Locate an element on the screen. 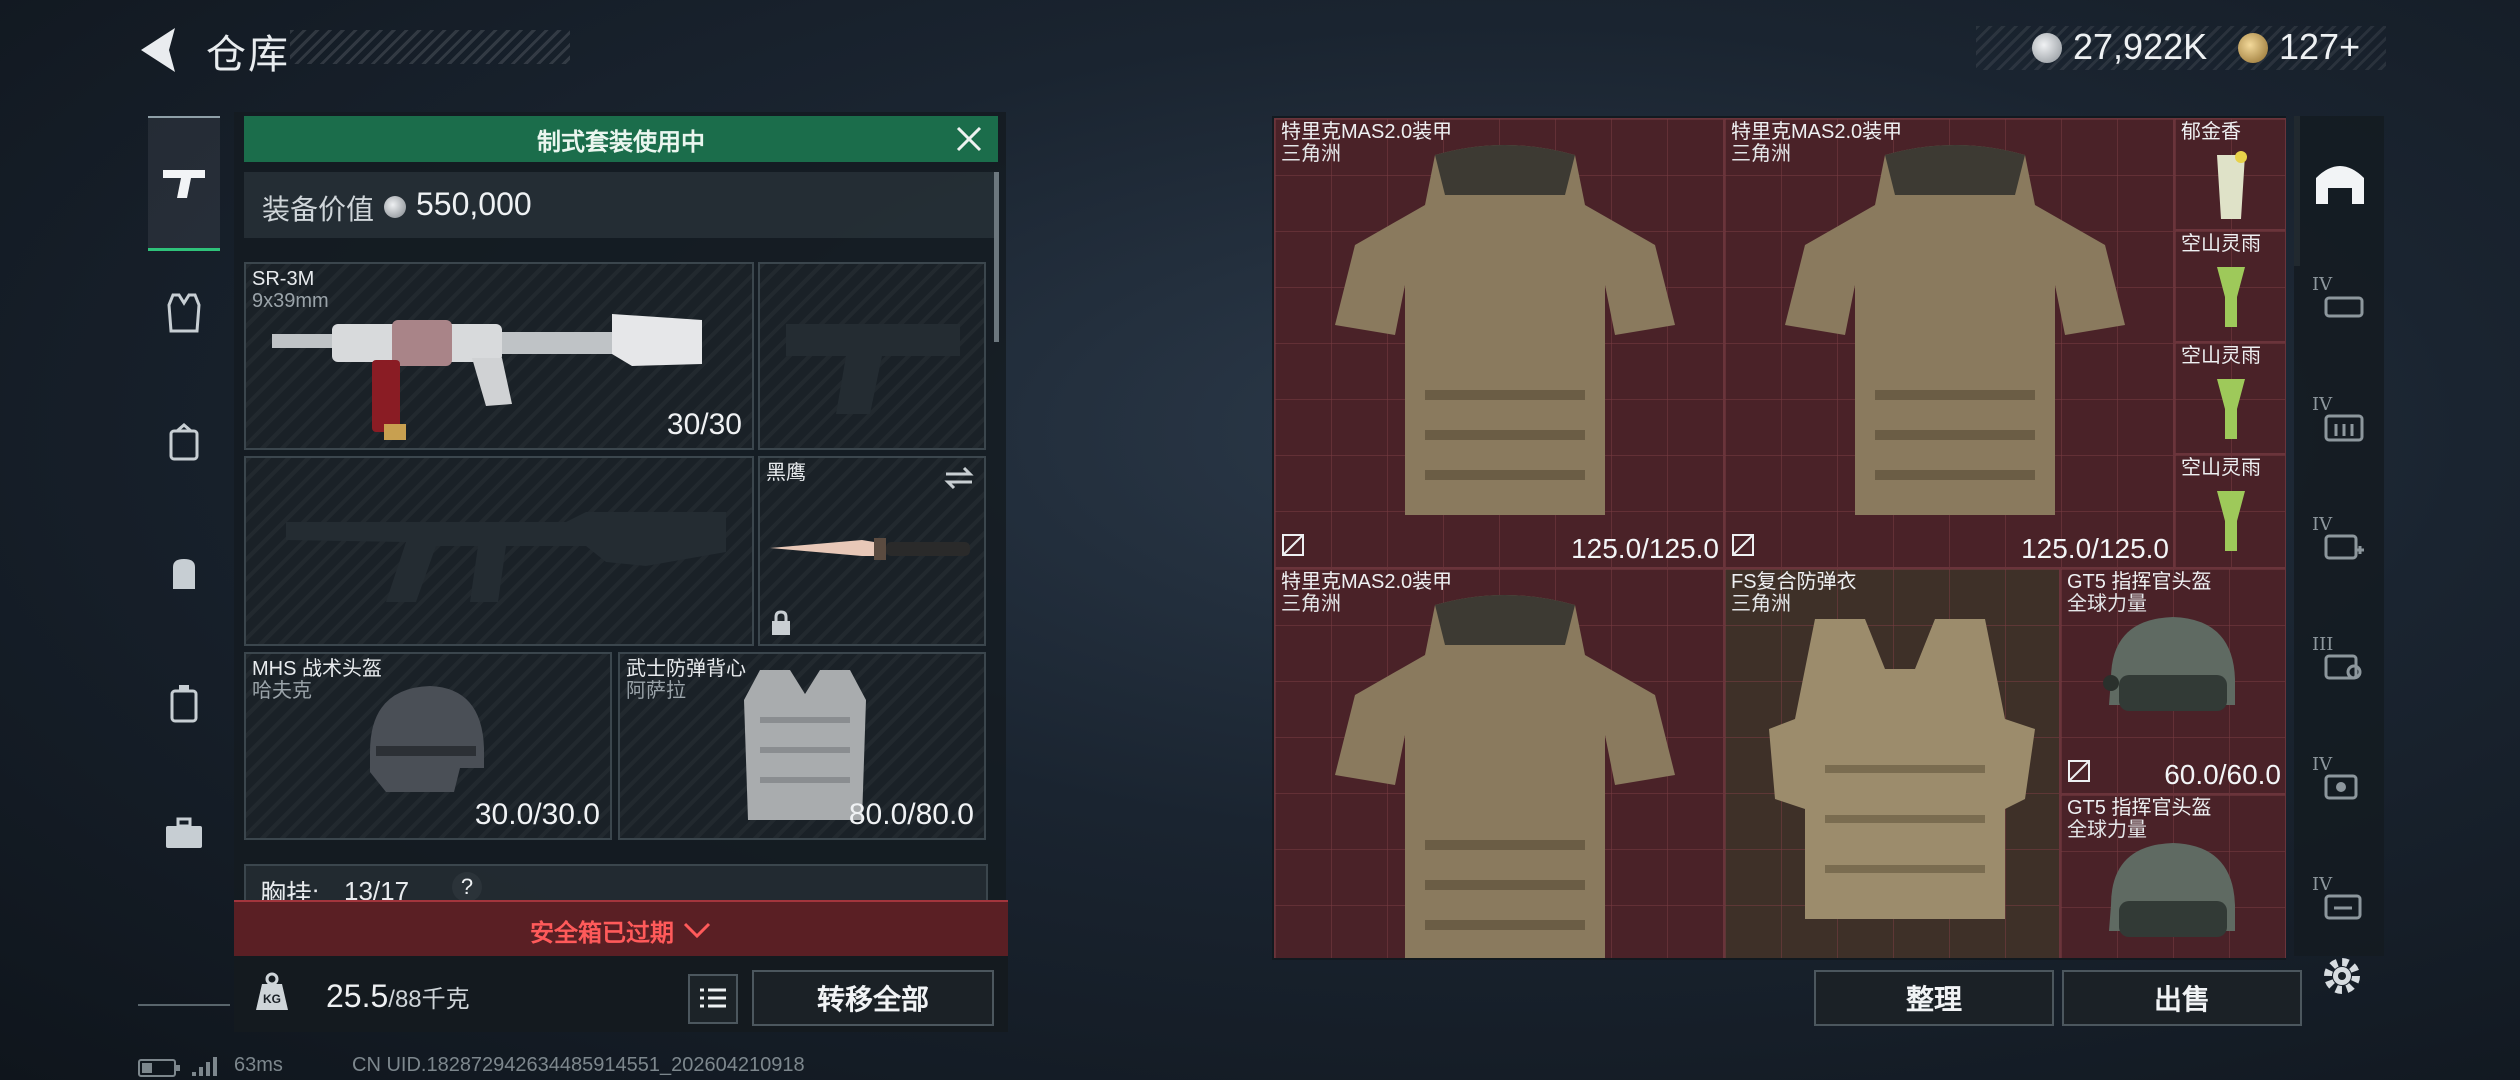 Image resolution: width=2520 pixels, height=1080 pixels. rig-icon is located at coordinates (184, 442).